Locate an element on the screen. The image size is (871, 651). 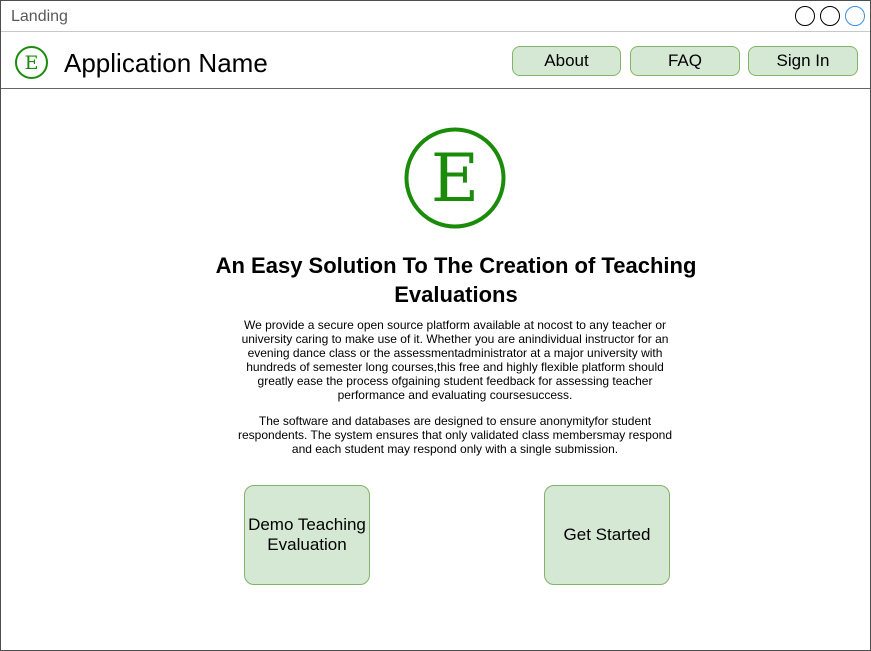
hero-logo-letter: E is located at coordinates (455, 178).